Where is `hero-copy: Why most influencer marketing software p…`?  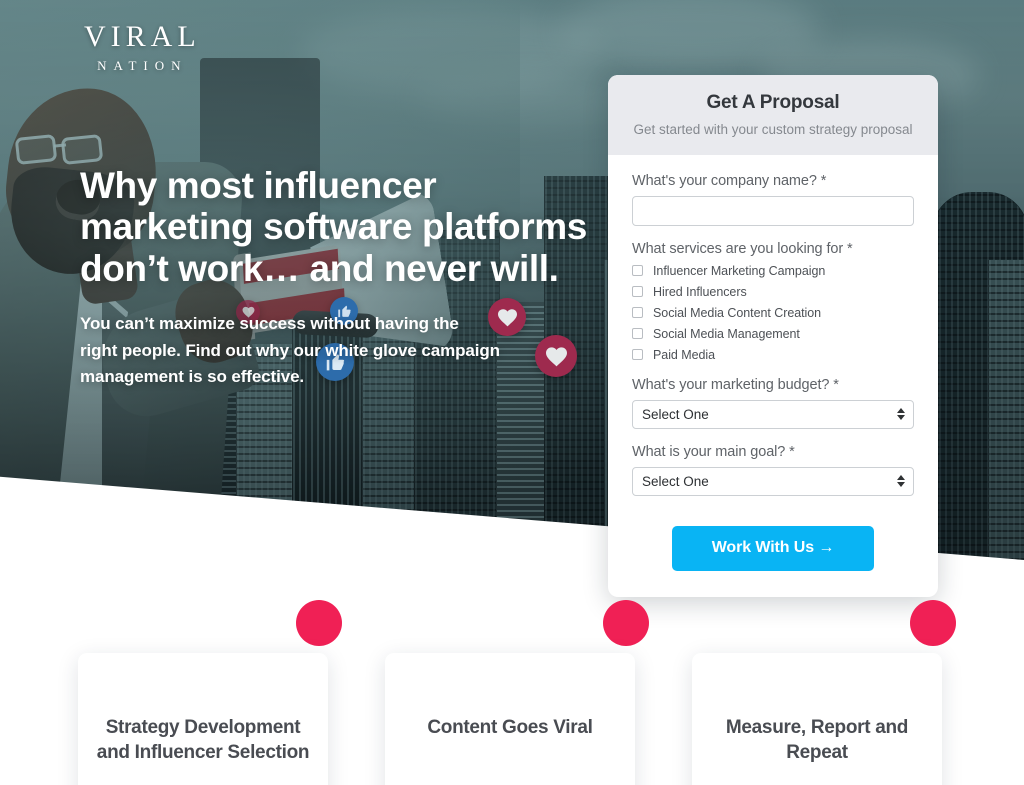
hero-copy: Why most influencer marketing software p… is located at coordinates (340, 277).